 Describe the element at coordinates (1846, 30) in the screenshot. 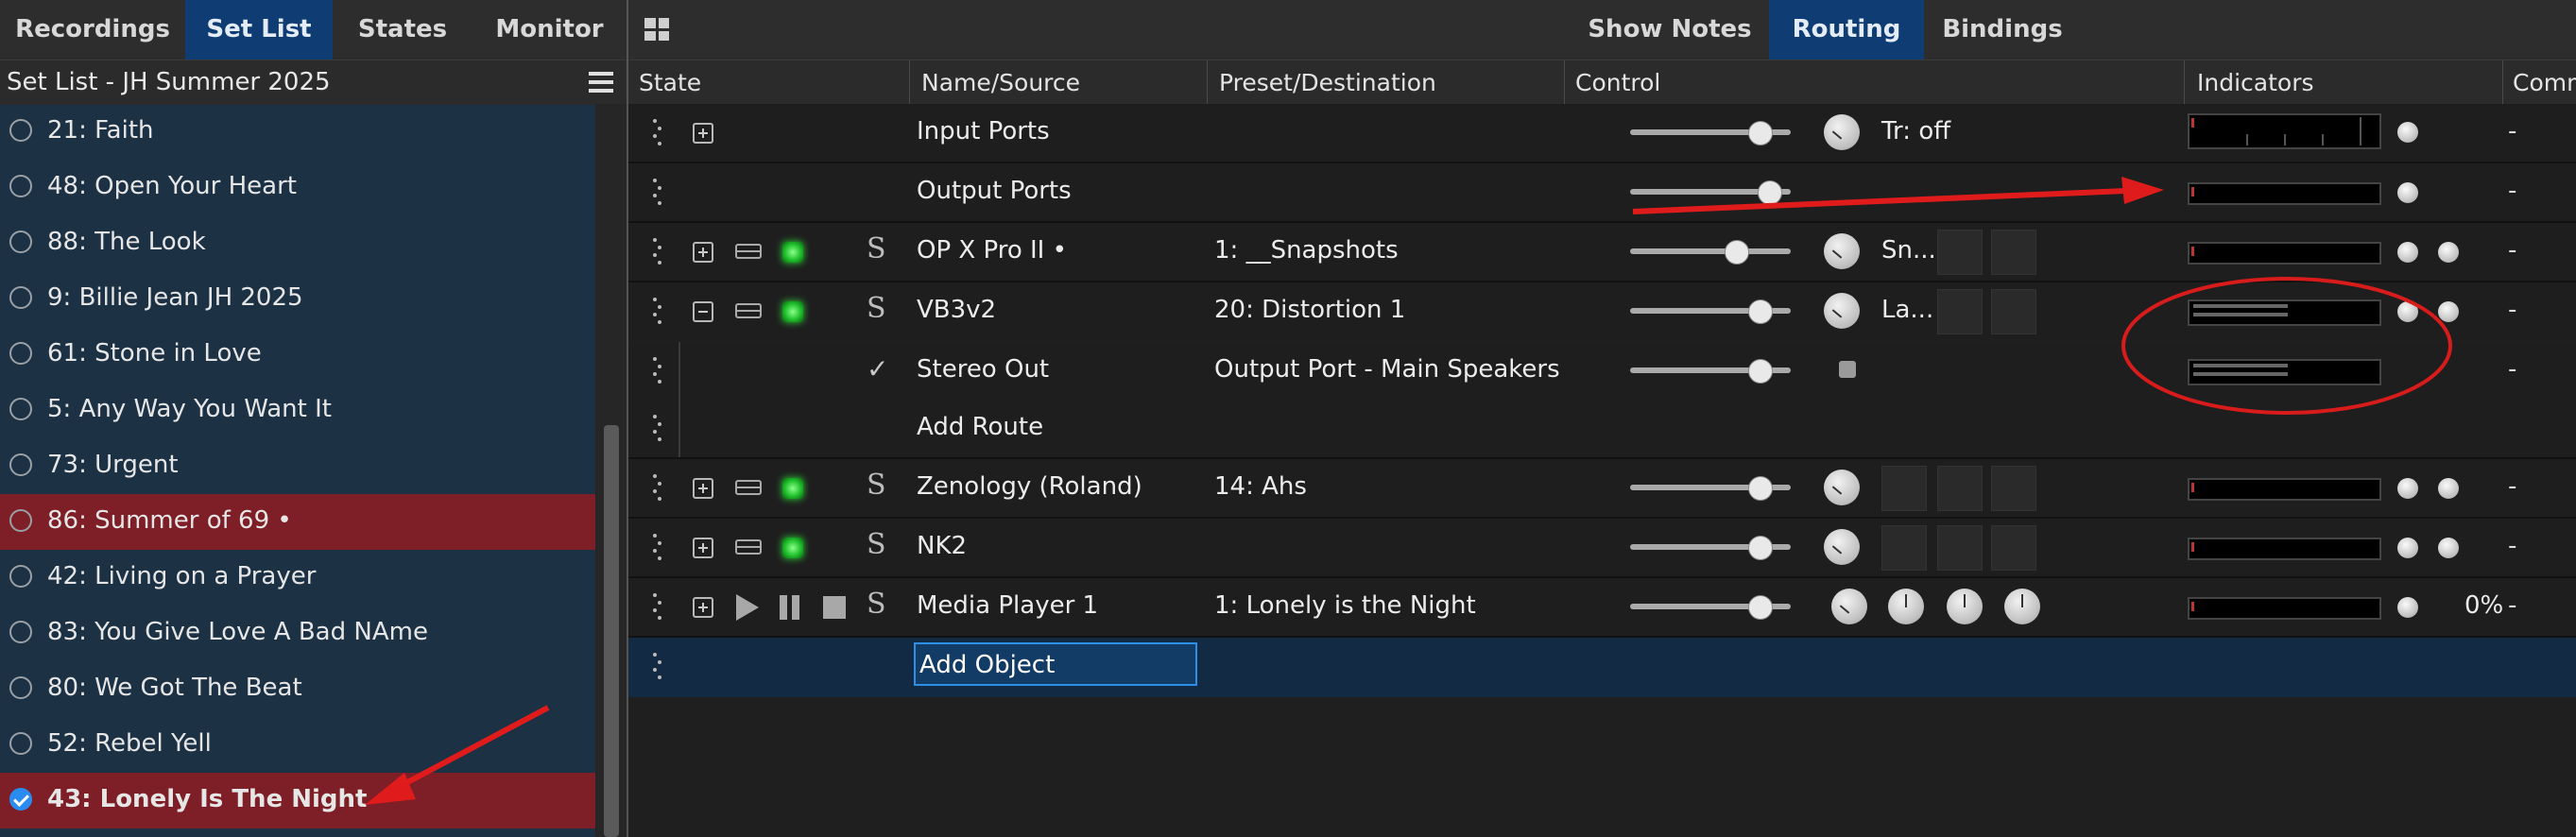

I see `tab-routing: Routing` at that location.